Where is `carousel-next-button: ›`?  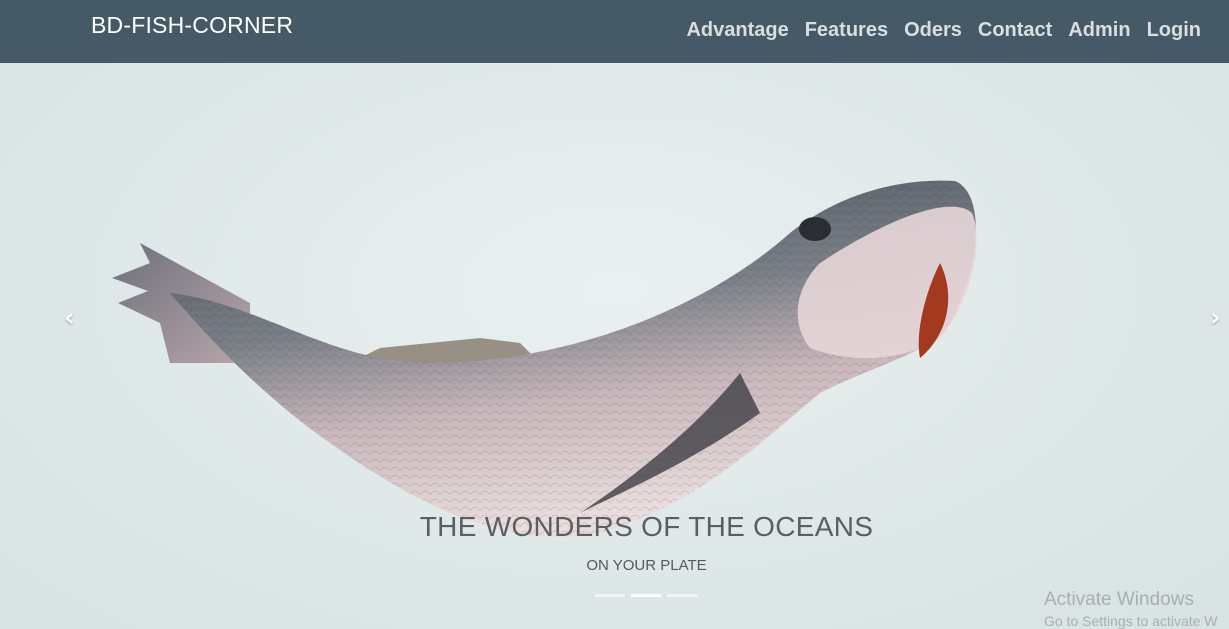 carousel-next-button: › is located at coordinates (1215, 318).